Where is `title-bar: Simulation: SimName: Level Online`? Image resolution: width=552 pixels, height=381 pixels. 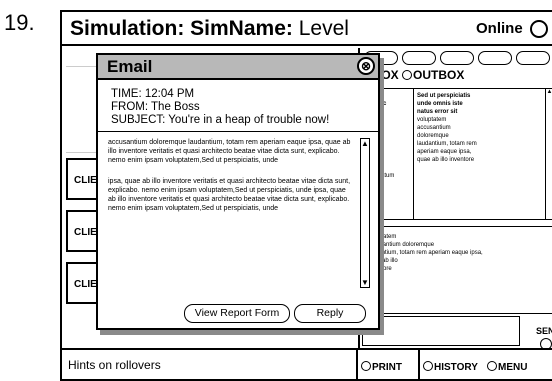 title-bar: Simulation: SimName: Level Online is located at coordinates (307, 29).